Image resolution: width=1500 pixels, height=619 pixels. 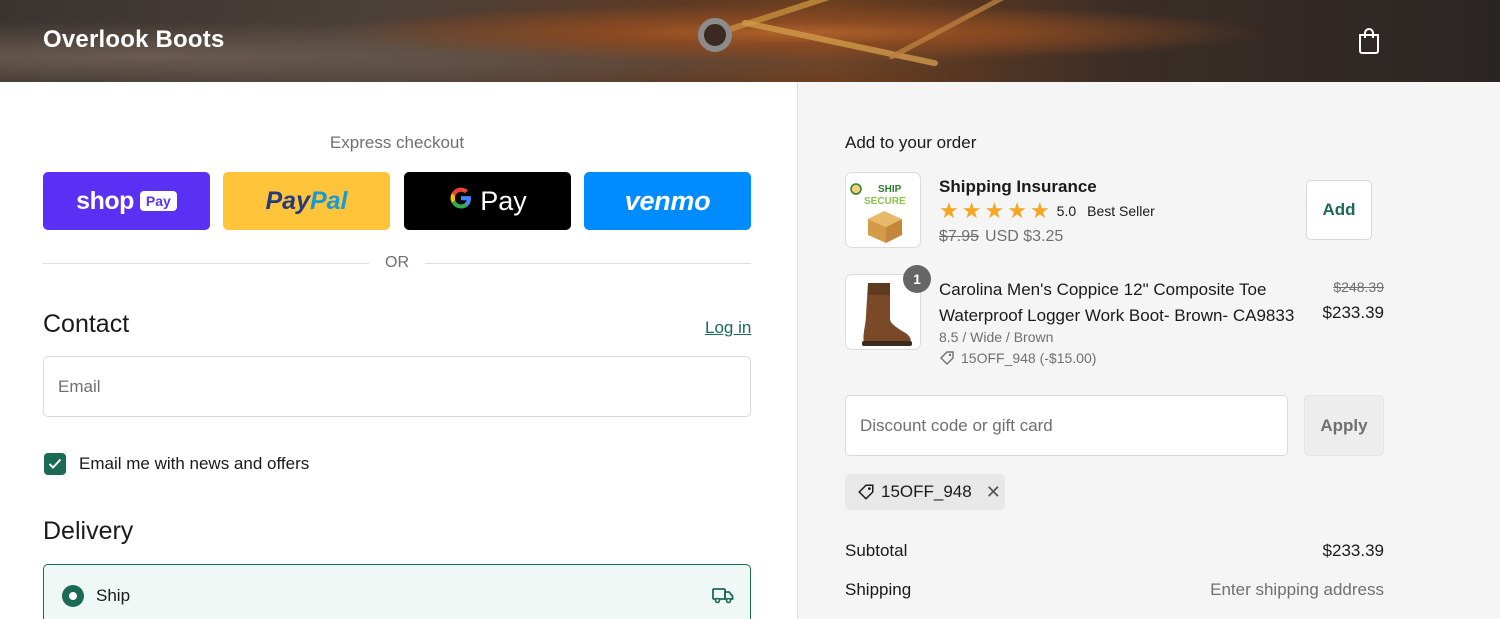 I want to click on venmo-wordmark: venmo, so click(x=667, y=200).